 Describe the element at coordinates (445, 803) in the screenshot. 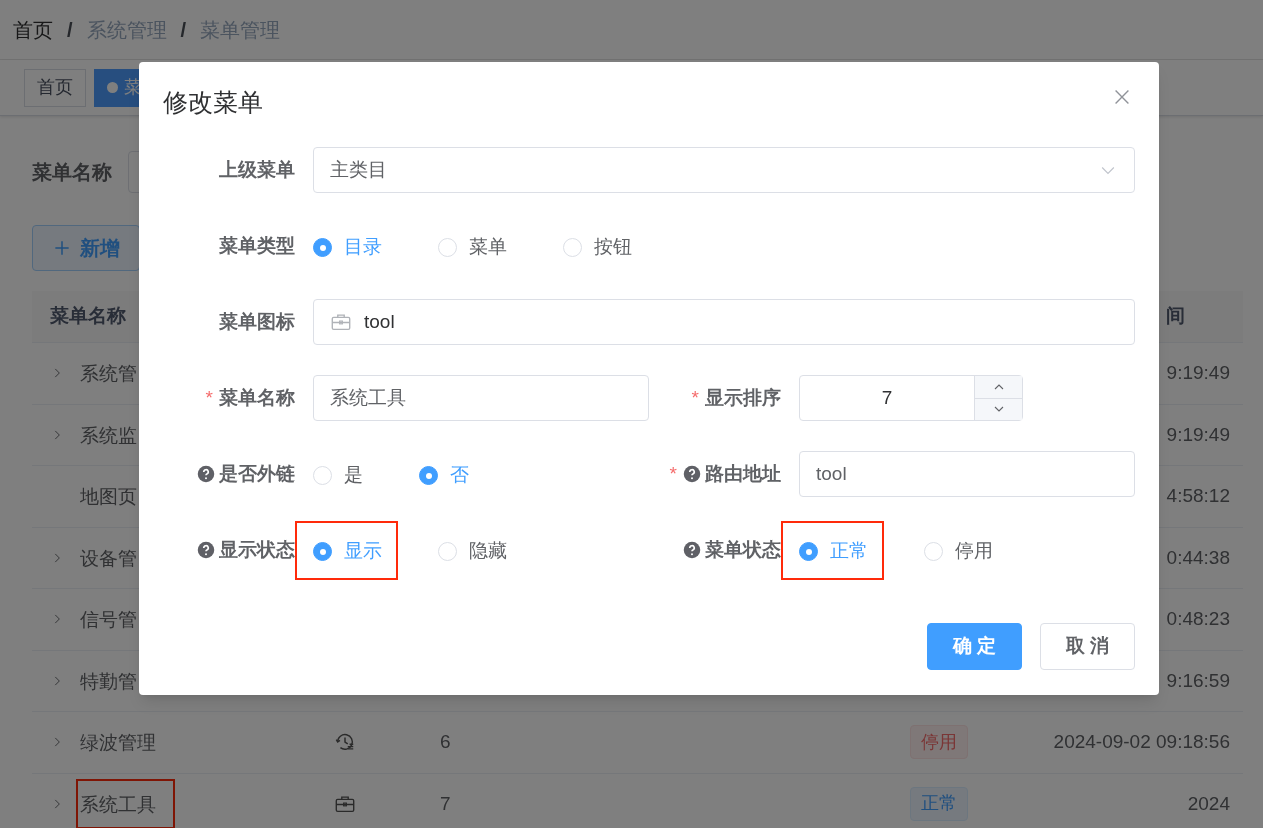

I see `table-cell: 7` at that location.